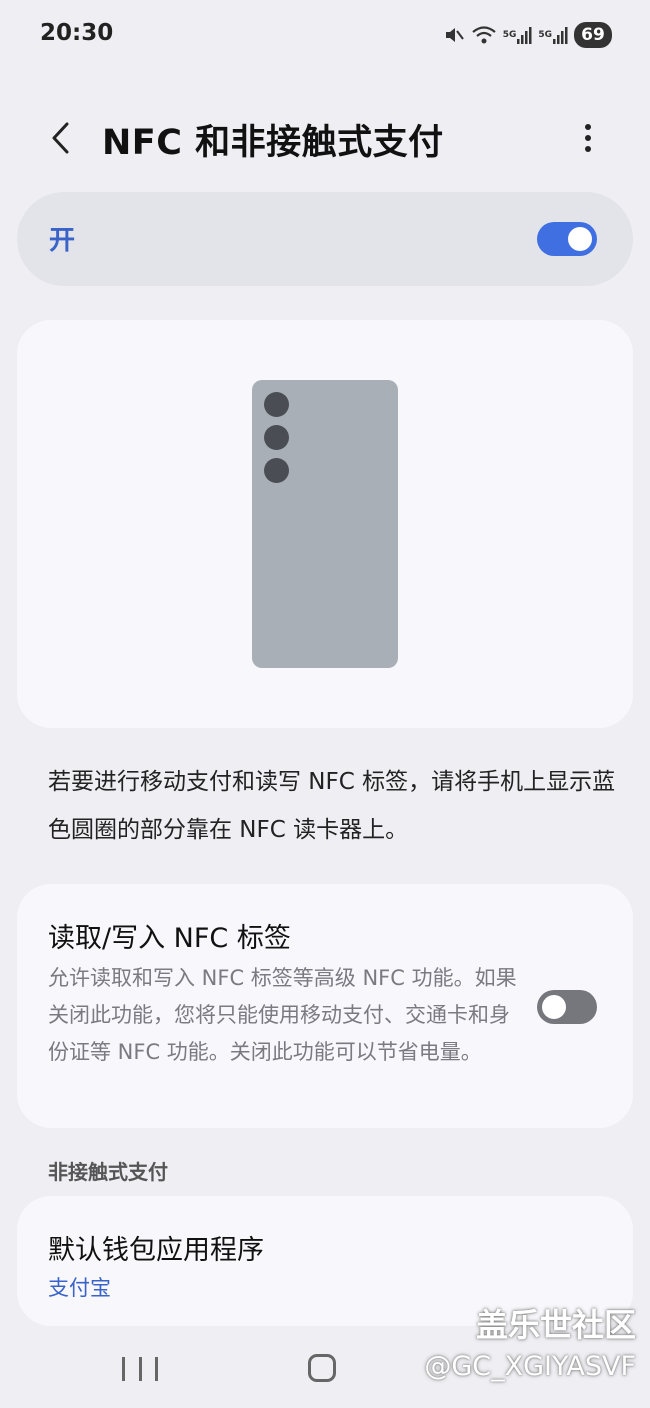 Image resolution: width=650 pixels, height=1408 pixels. I want to click on watermark-site: 盖乐世社区, so click(555, 1325).